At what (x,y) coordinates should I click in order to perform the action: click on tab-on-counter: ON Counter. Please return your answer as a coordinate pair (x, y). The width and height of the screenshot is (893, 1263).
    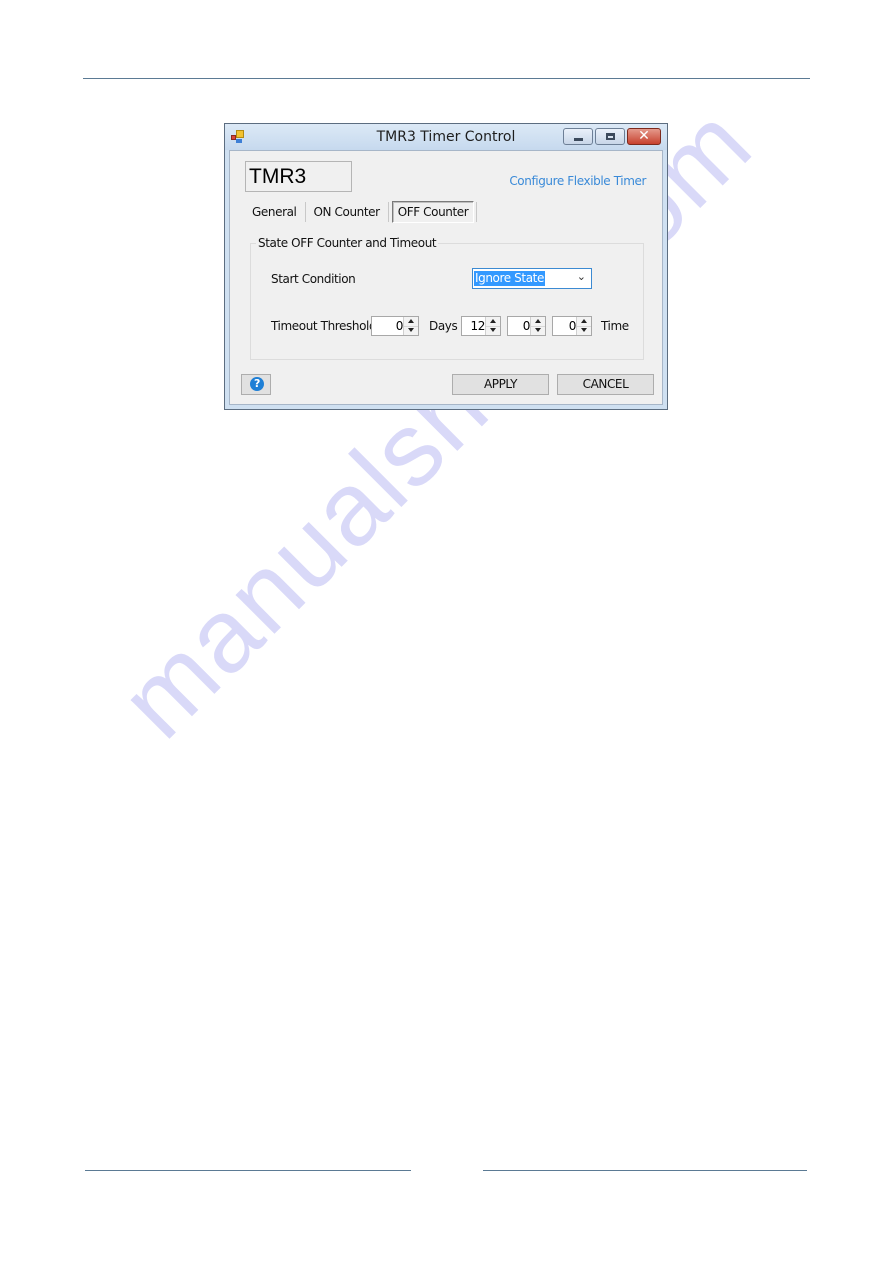
    Looking at the image, I should click on (347, 212).